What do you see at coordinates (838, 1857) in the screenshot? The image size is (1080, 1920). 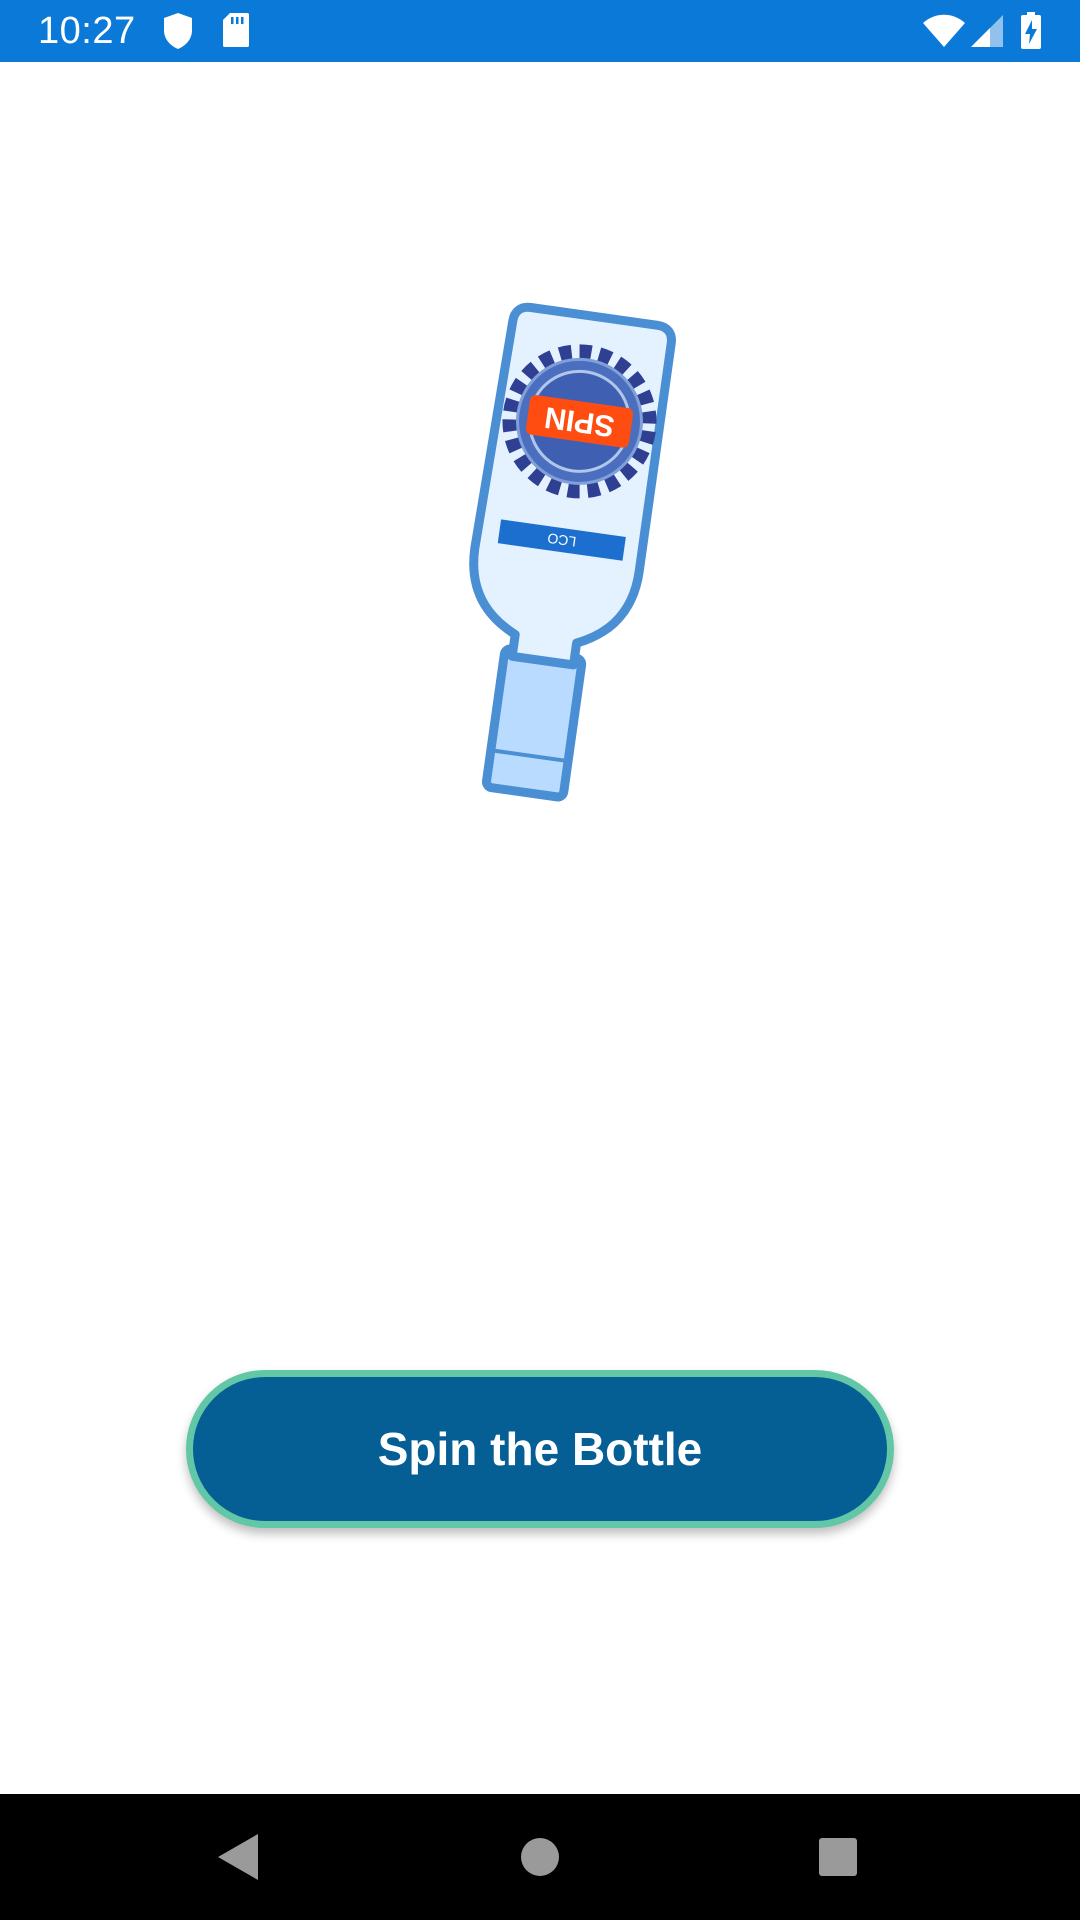 I see `recents-icon` at bounding box center [838, 1857].